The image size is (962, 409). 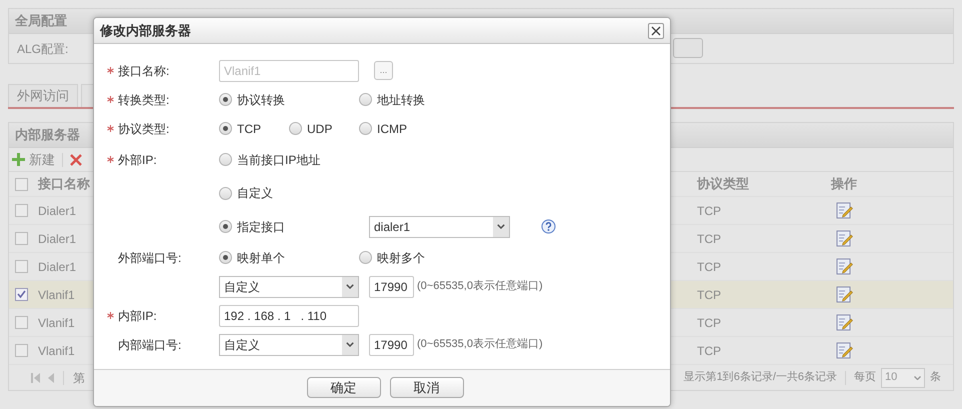 I want to click on option-label: ICMP, so click(x=392, y=129).